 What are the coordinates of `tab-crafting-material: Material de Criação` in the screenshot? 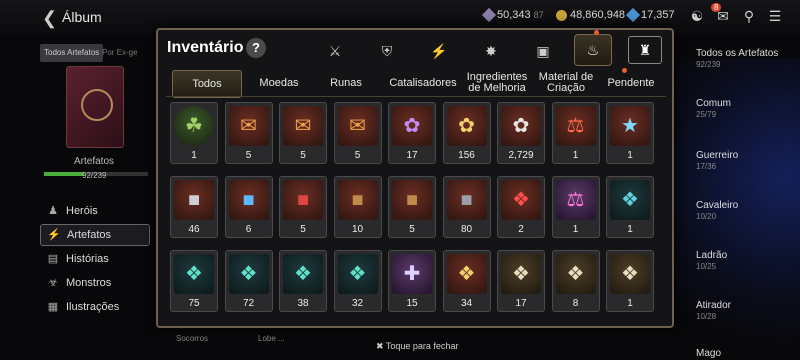 It's located at (566, 83).